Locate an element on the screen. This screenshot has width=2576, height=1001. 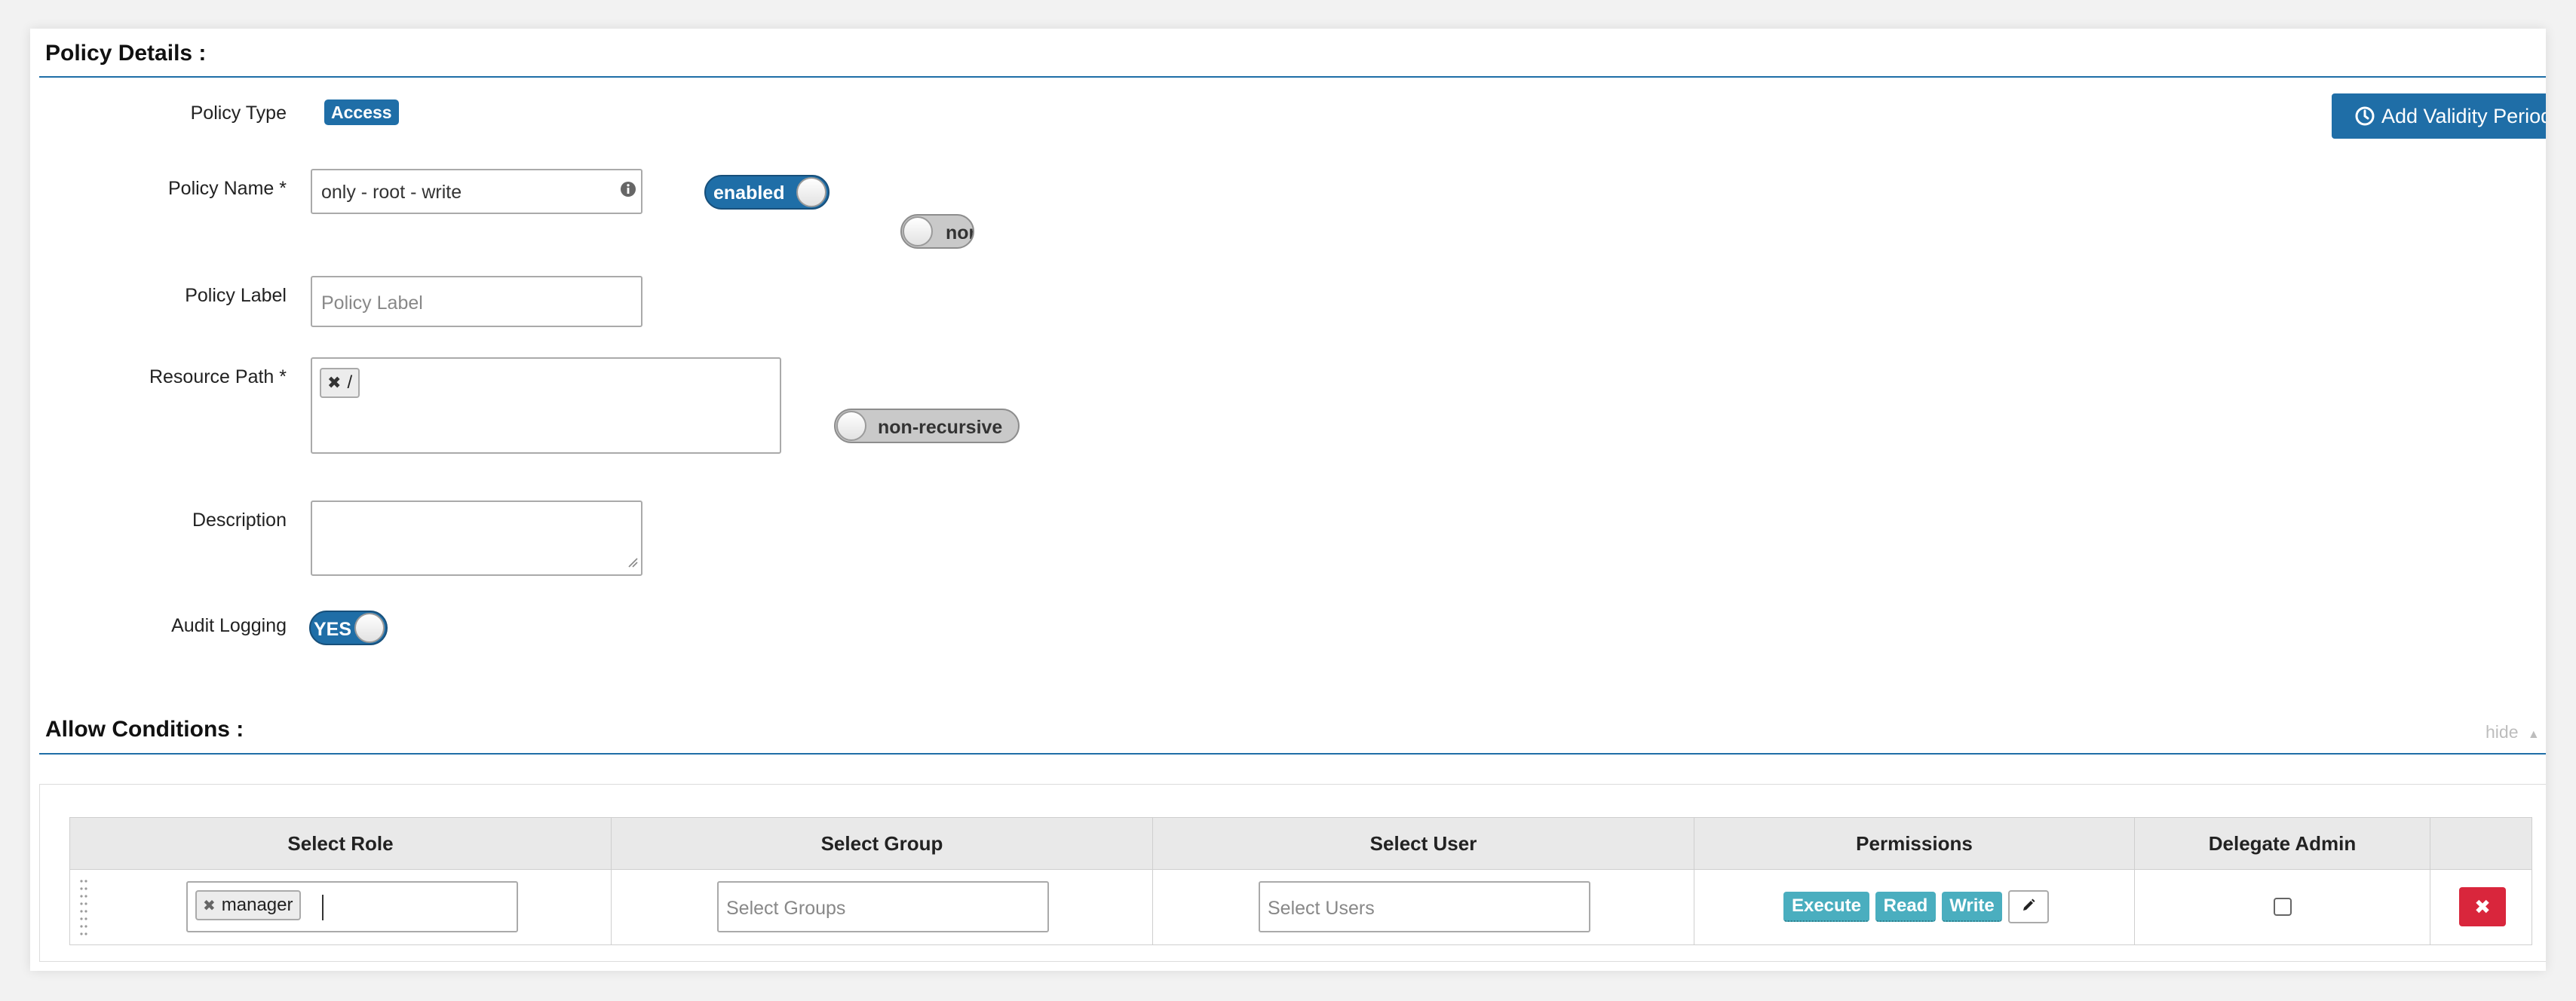
policy-name-value: only - root - write is located at coordinates (391, 192).